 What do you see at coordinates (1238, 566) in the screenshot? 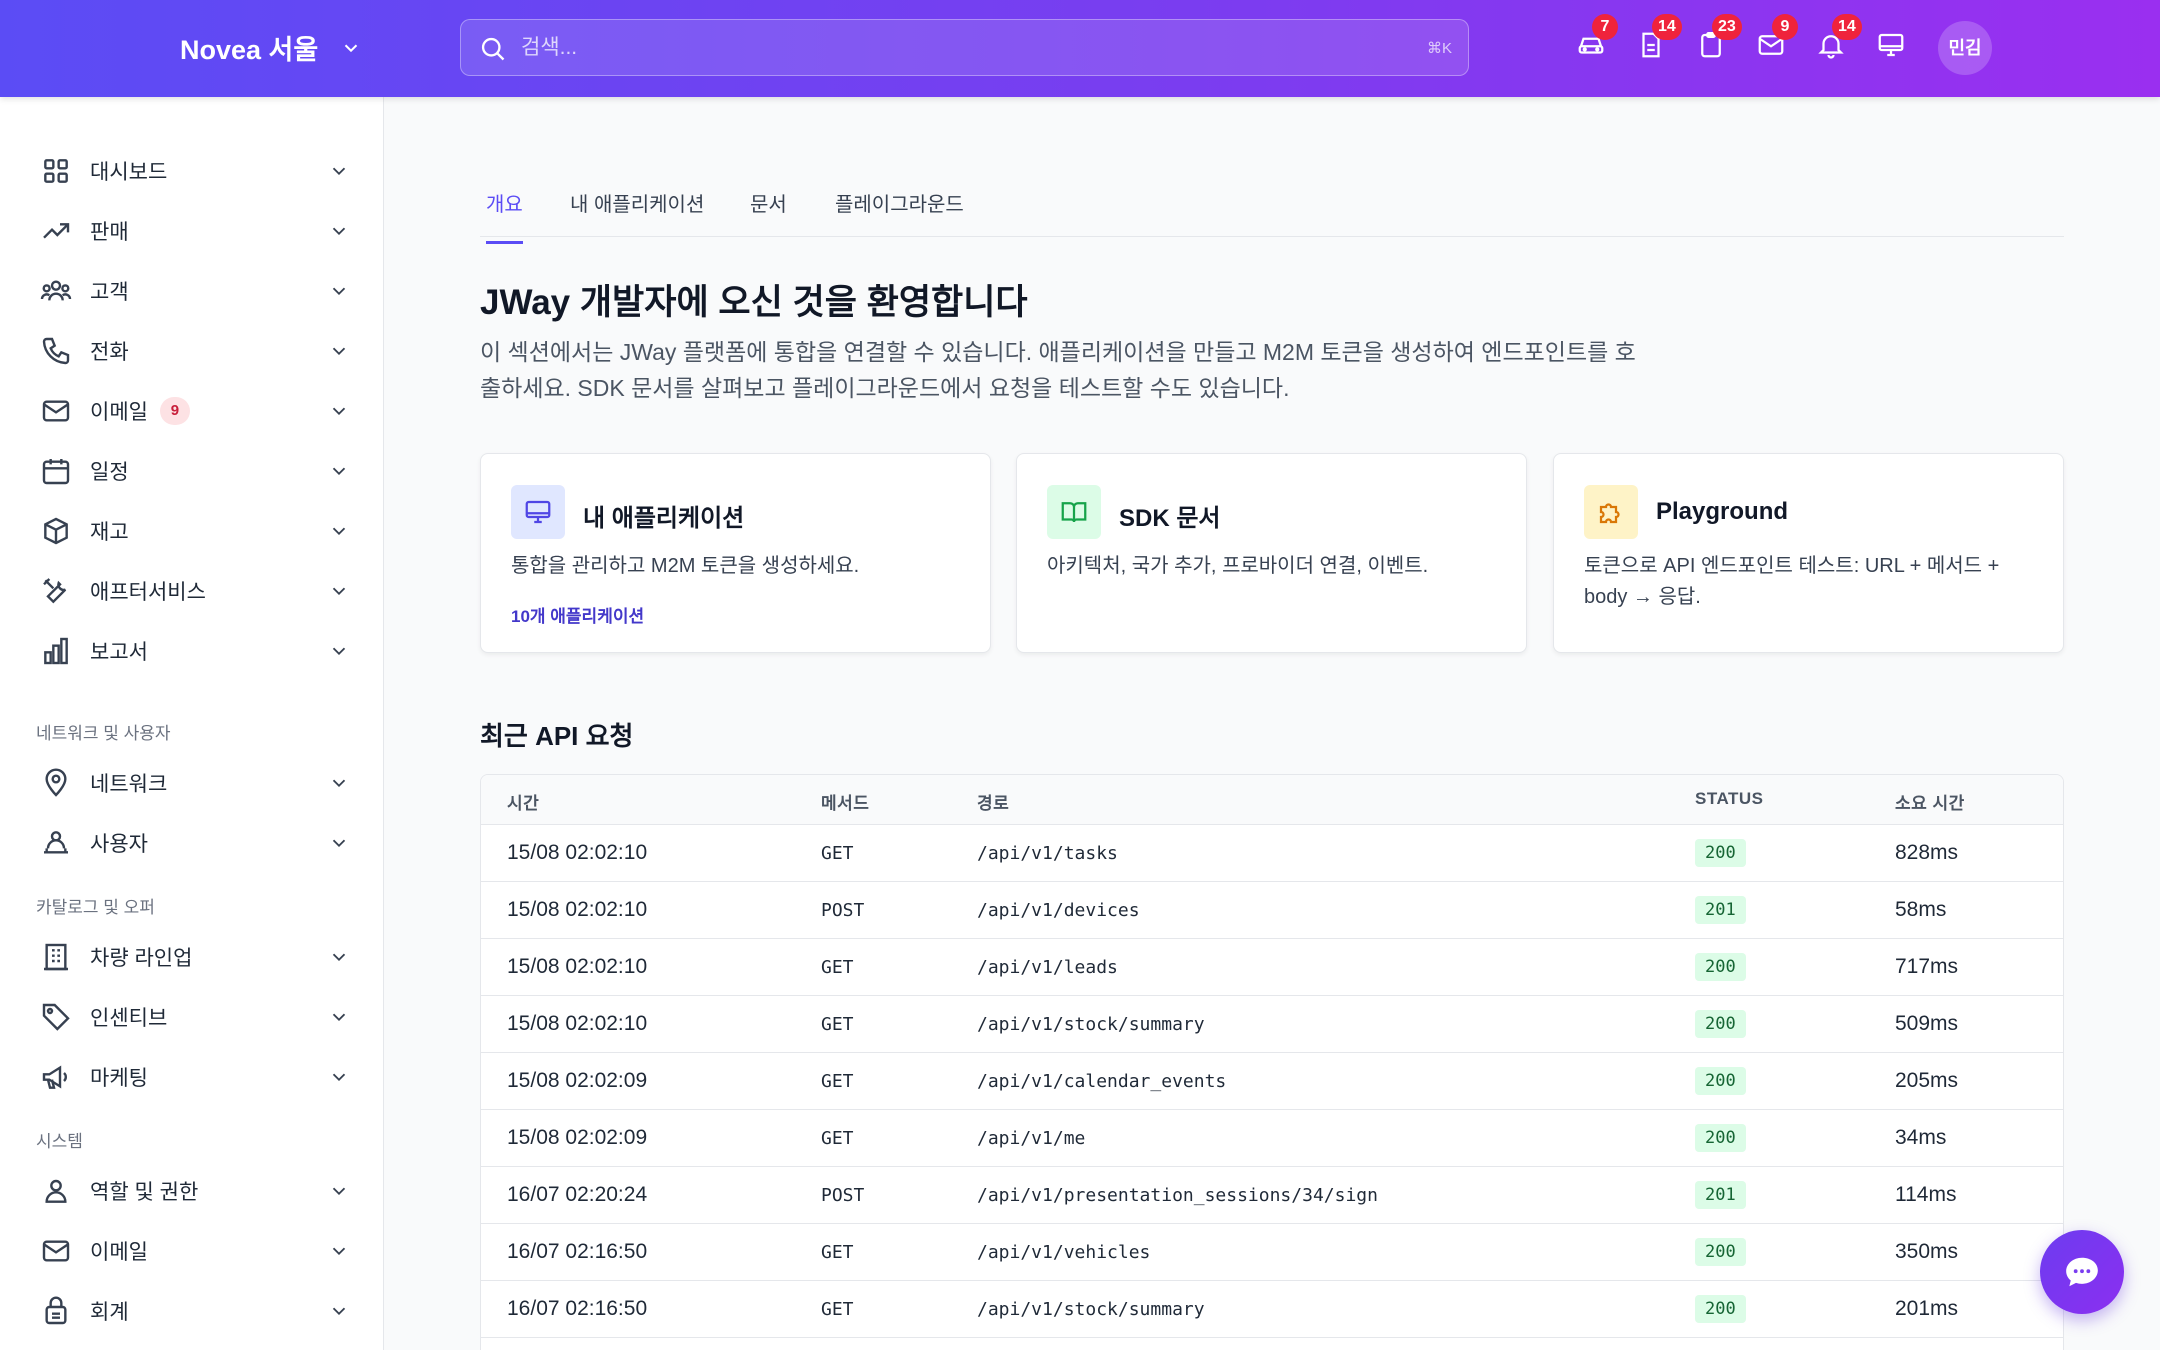
I see `card-description: 아키텍처, 국가 추가, 프로바이더 연결, 이벤트.` at bounding box center [1238, 566].